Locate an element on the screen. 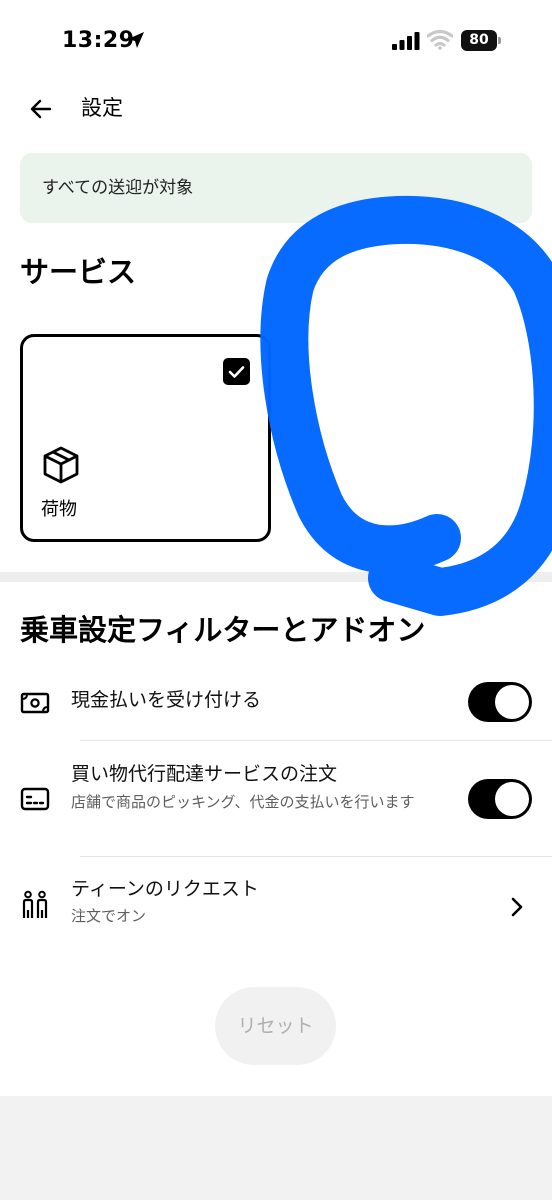  filters-heading: 乗車設定フィルターとアドオン is located at coordinates (223, 630).